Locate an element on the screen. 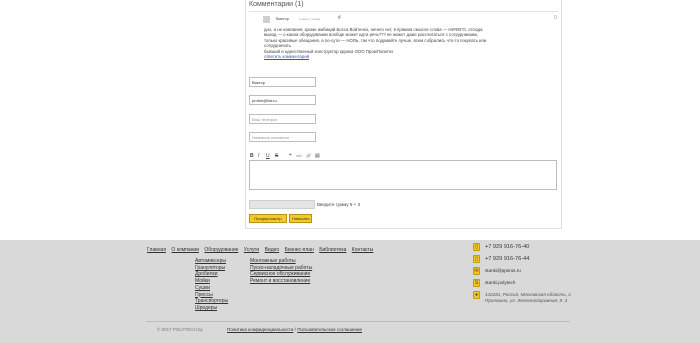 This screenshot has width=700, height=343. code-icon: </> is located at coordinates (299, 155).